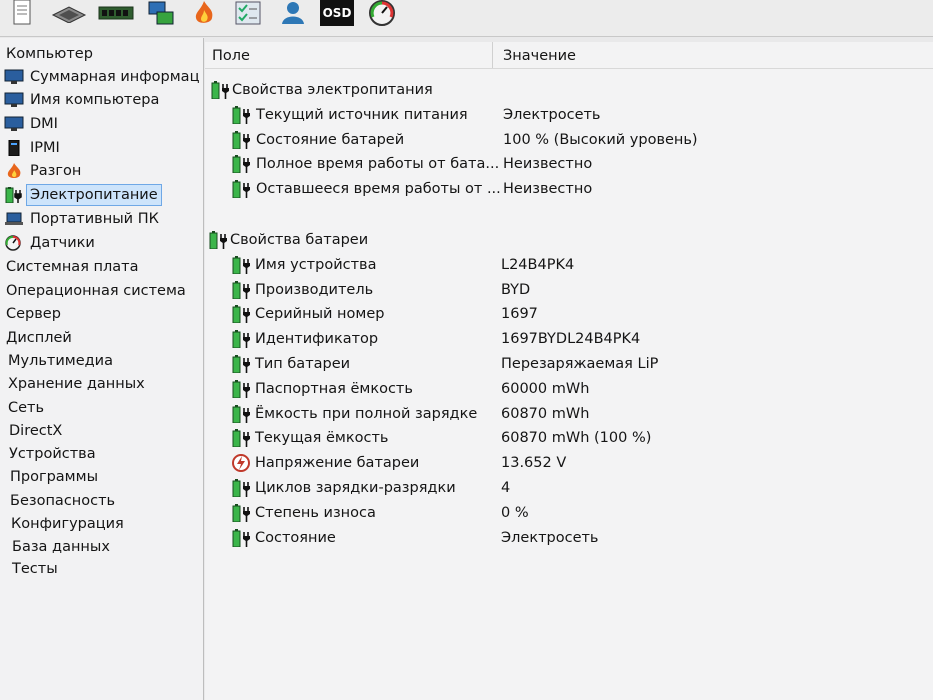 The image size is (933, 700). Describe the element at coordinates (330, 139) in the screenshot. I see `field-label: Состояние батарей` at that location.